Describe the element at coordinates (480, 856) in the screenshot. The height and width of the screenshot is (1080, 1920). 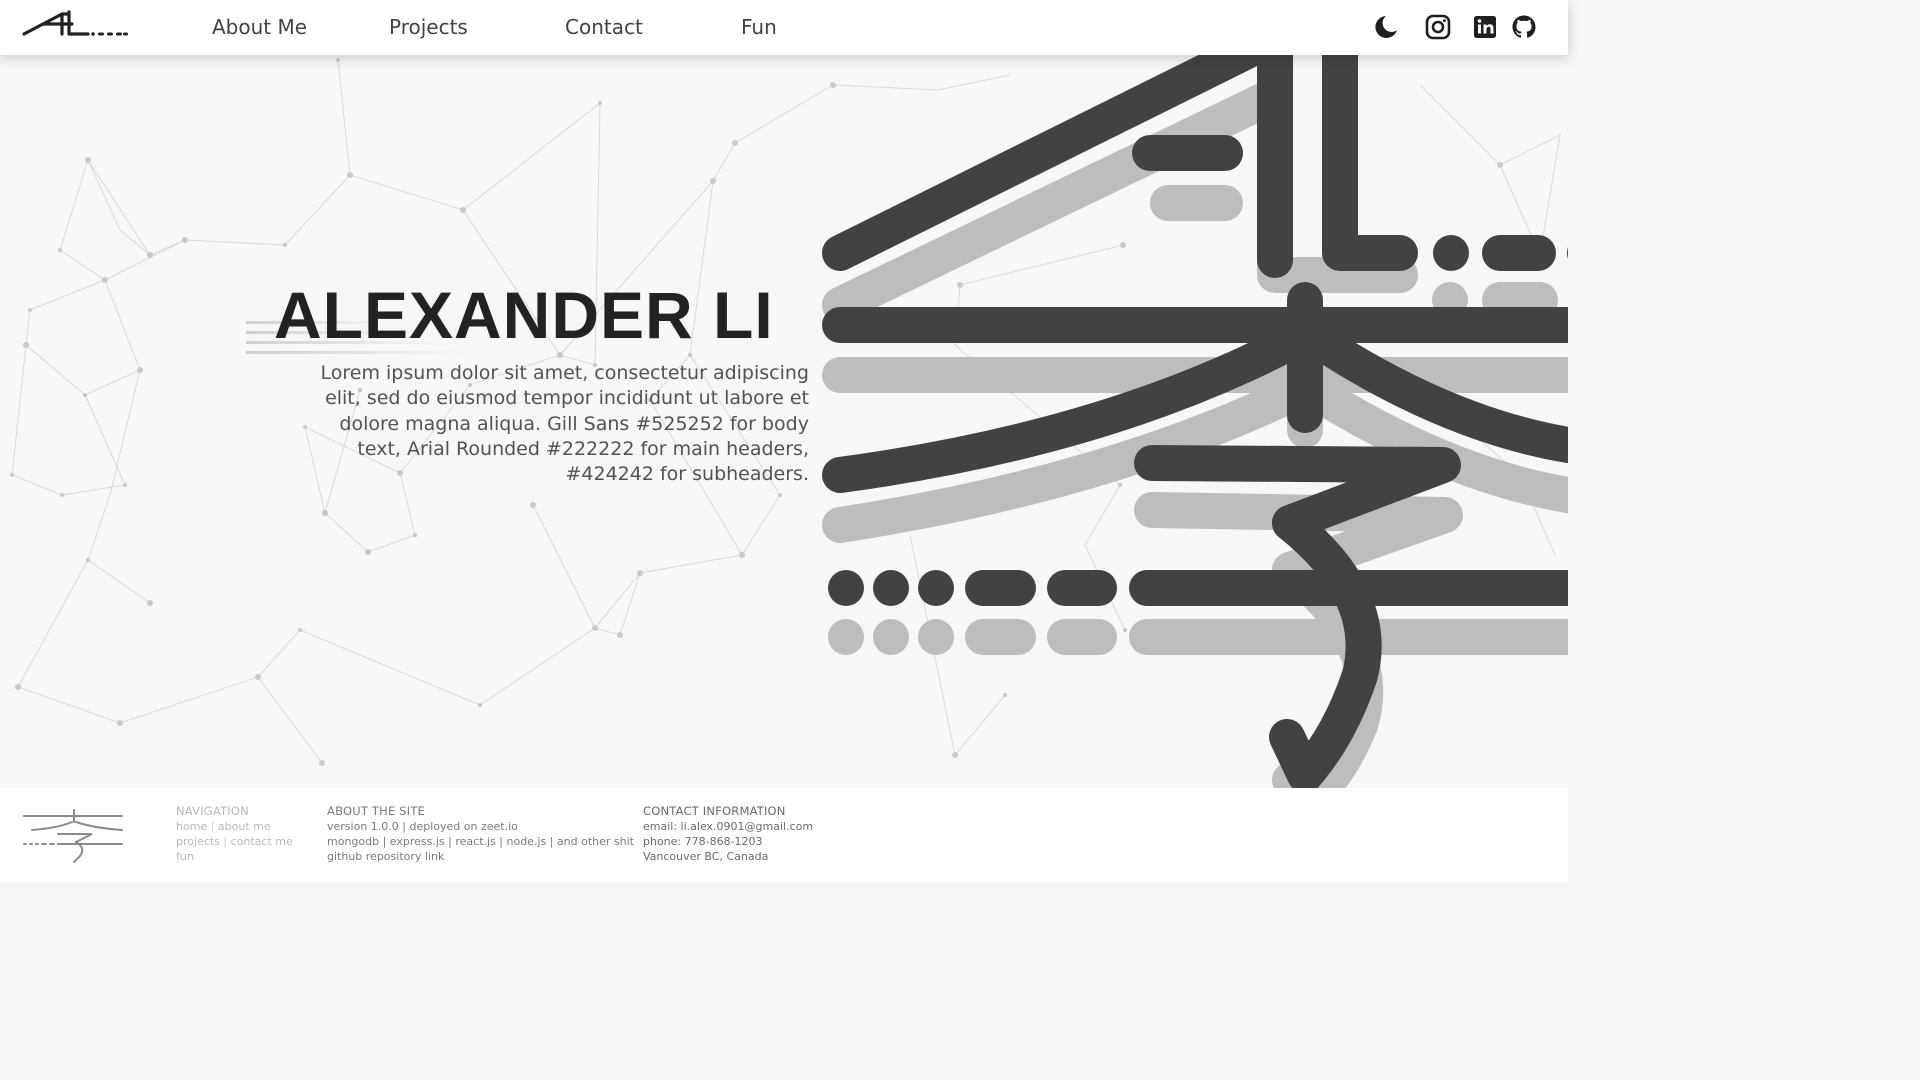
I see `footer-github-repo-link: github repository link` at that location.